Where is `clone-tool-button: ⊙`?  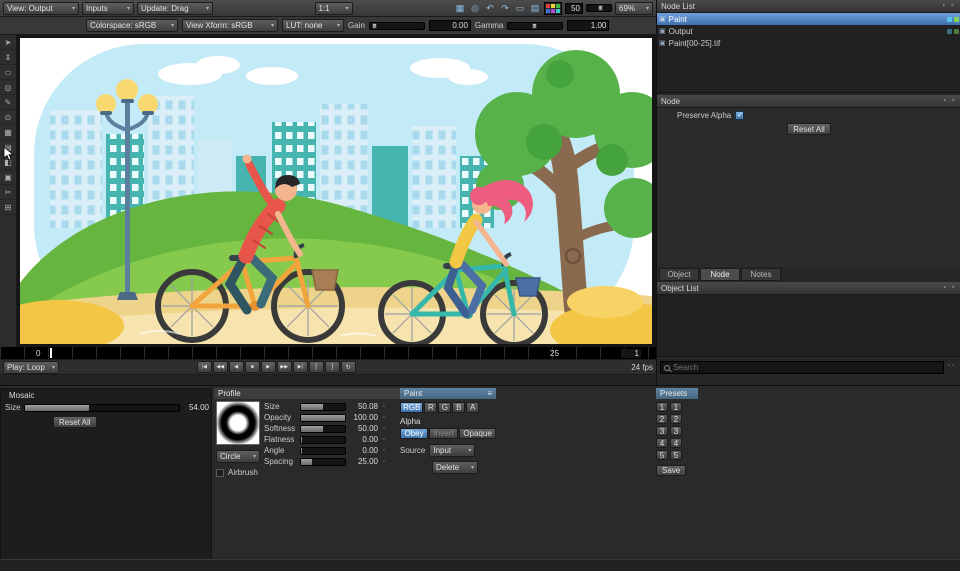 clone-tool-button: ⊙ is located at coordinates (8, 117).